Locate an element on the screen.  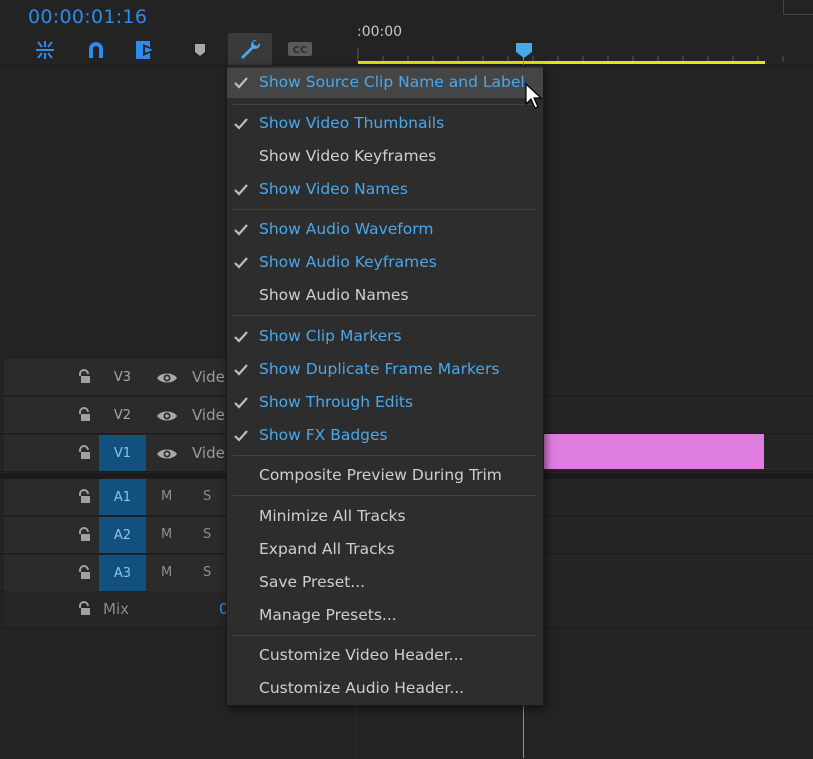
menu-item-label: Expand All Tracks is located at coordinates (327, 549).